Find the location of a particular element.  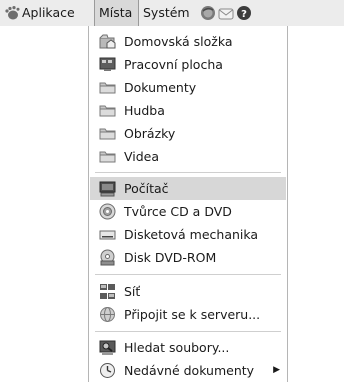

menu-item-recent-documents: Nedávné dokumenty ▶ is located at coordinates (188, 370).